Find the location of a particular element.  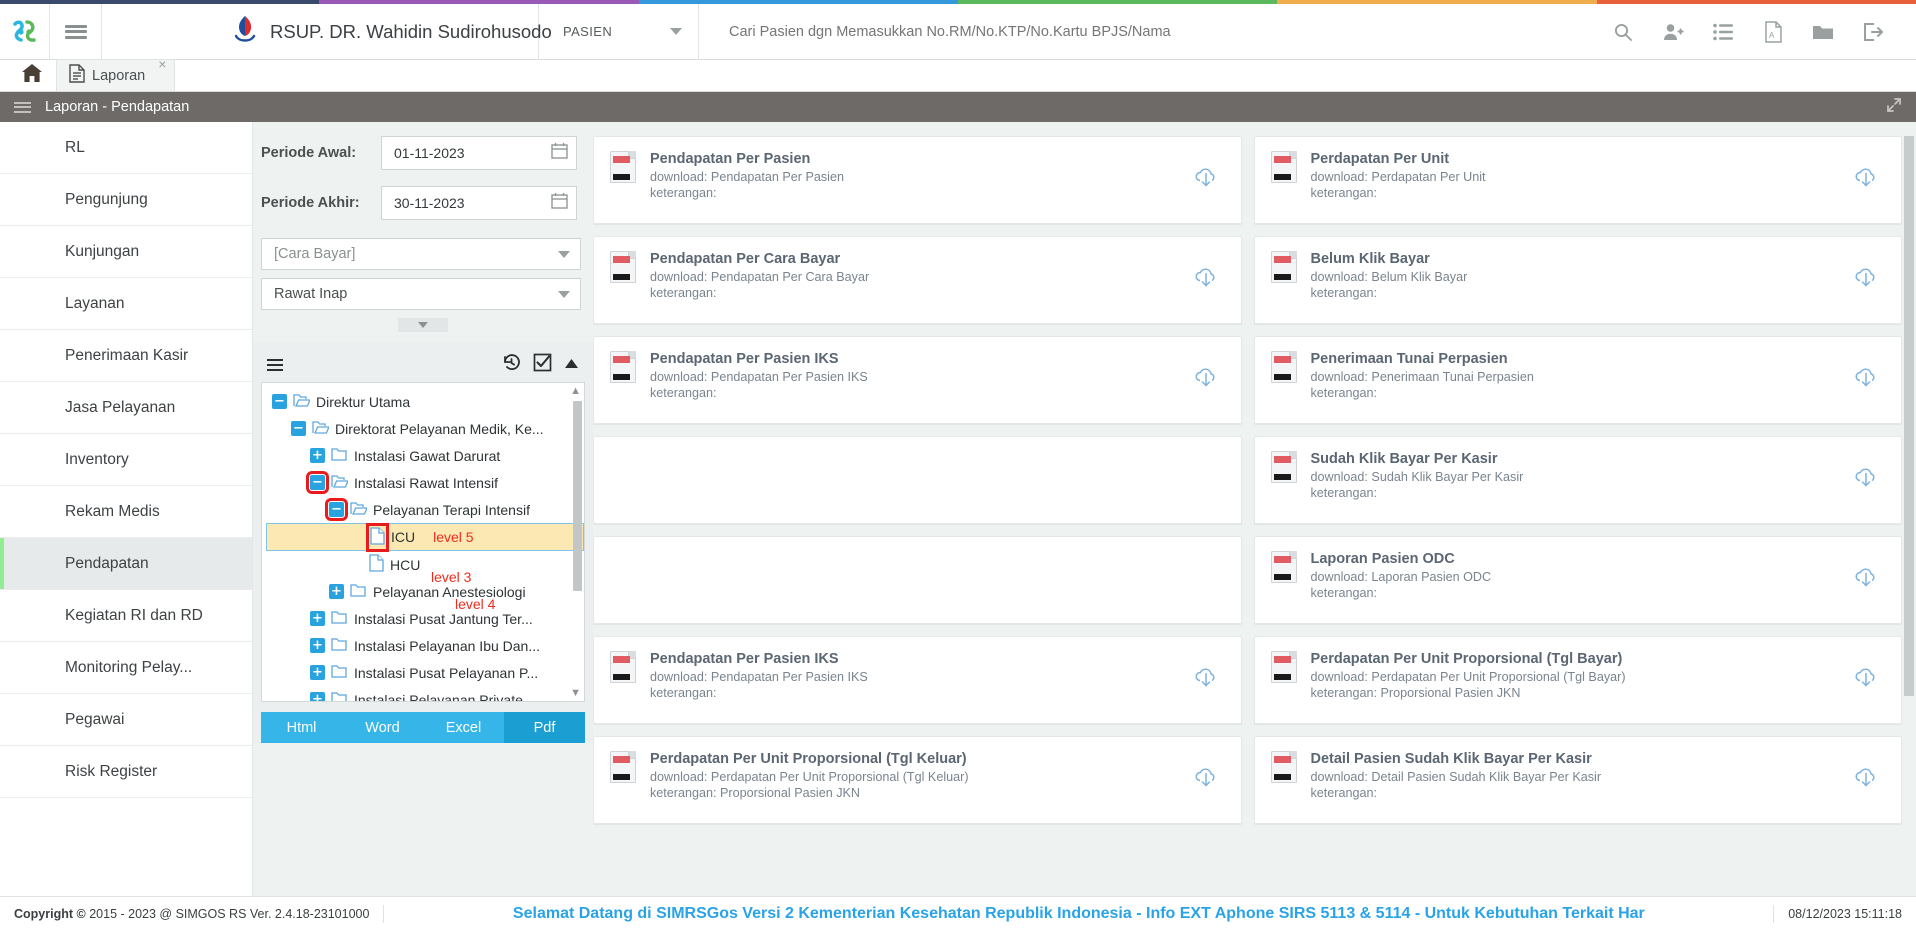

sidebar-item-risk-register: Risk Register is located at coordinates (126, 772).